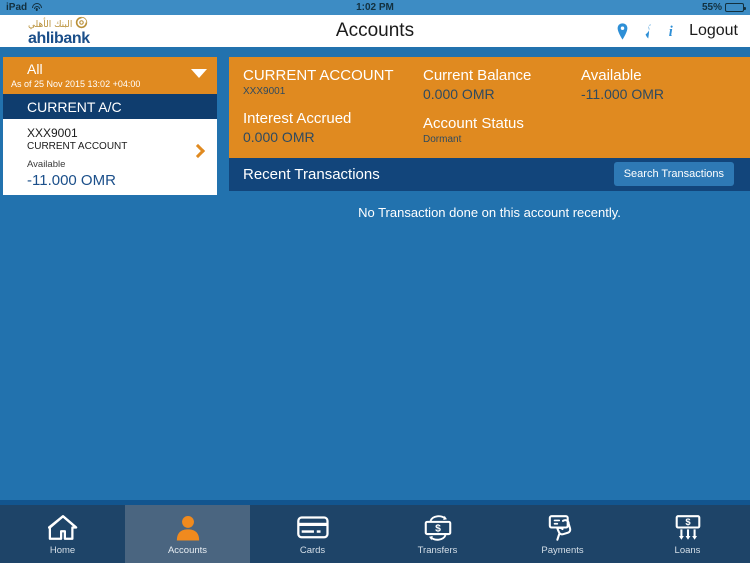 The image size is (750, 563). I want to click on nav-label-loans: Loans, so click(687, 550).